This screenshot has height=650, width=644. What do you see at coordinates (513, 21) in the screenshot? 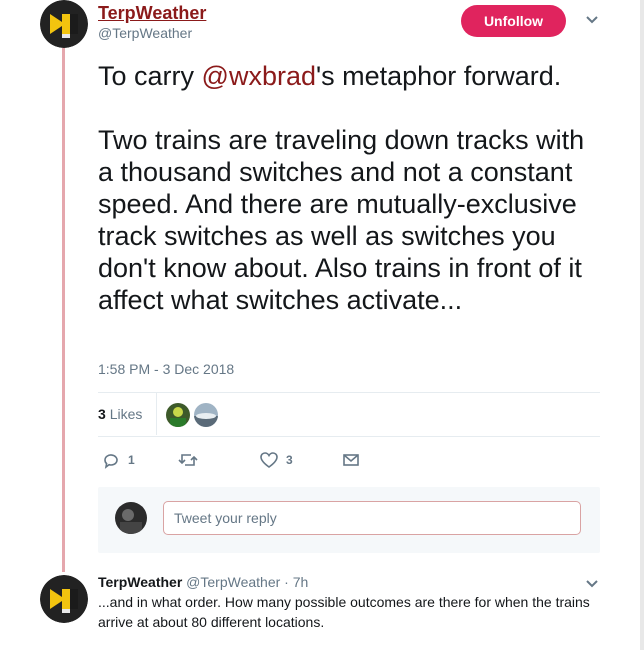
I see `unfollow-button: Unfollow` at bounding box center [513, 21].